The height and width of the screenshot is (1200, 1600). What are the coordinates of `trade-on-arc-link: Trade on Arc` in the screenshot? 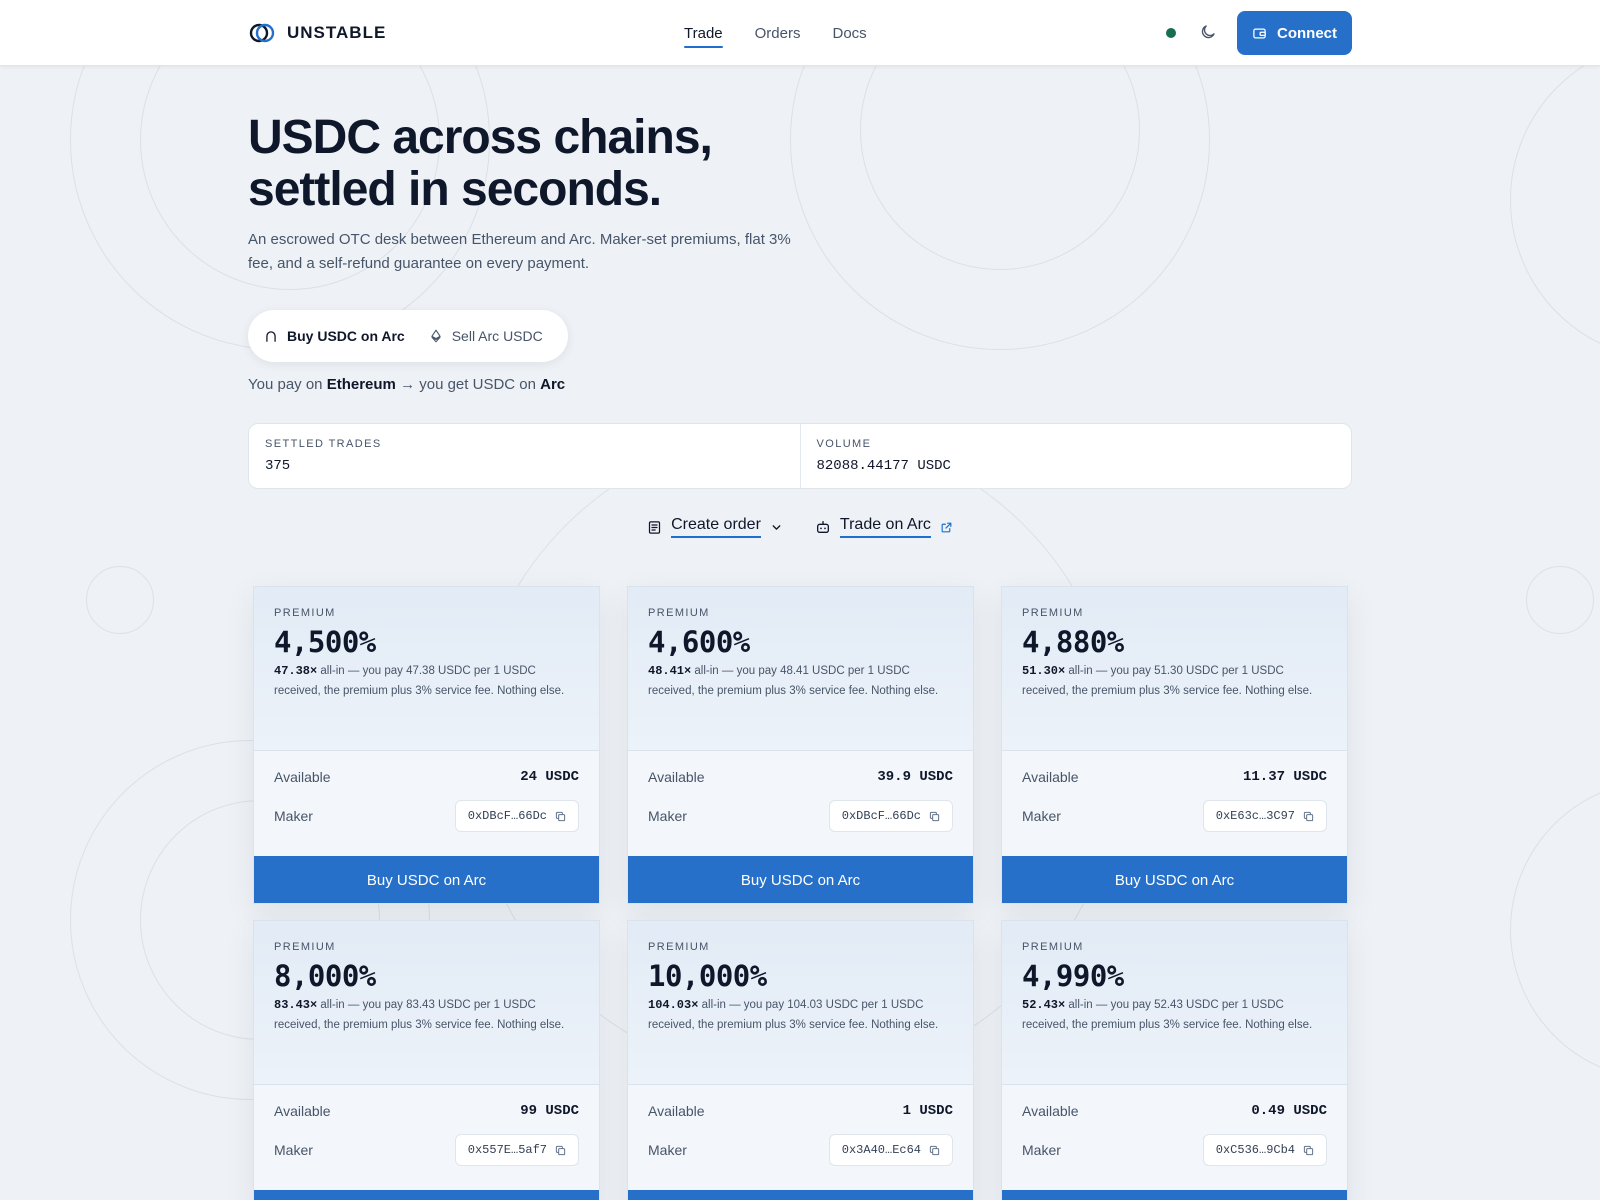 It's located at (884, 527).